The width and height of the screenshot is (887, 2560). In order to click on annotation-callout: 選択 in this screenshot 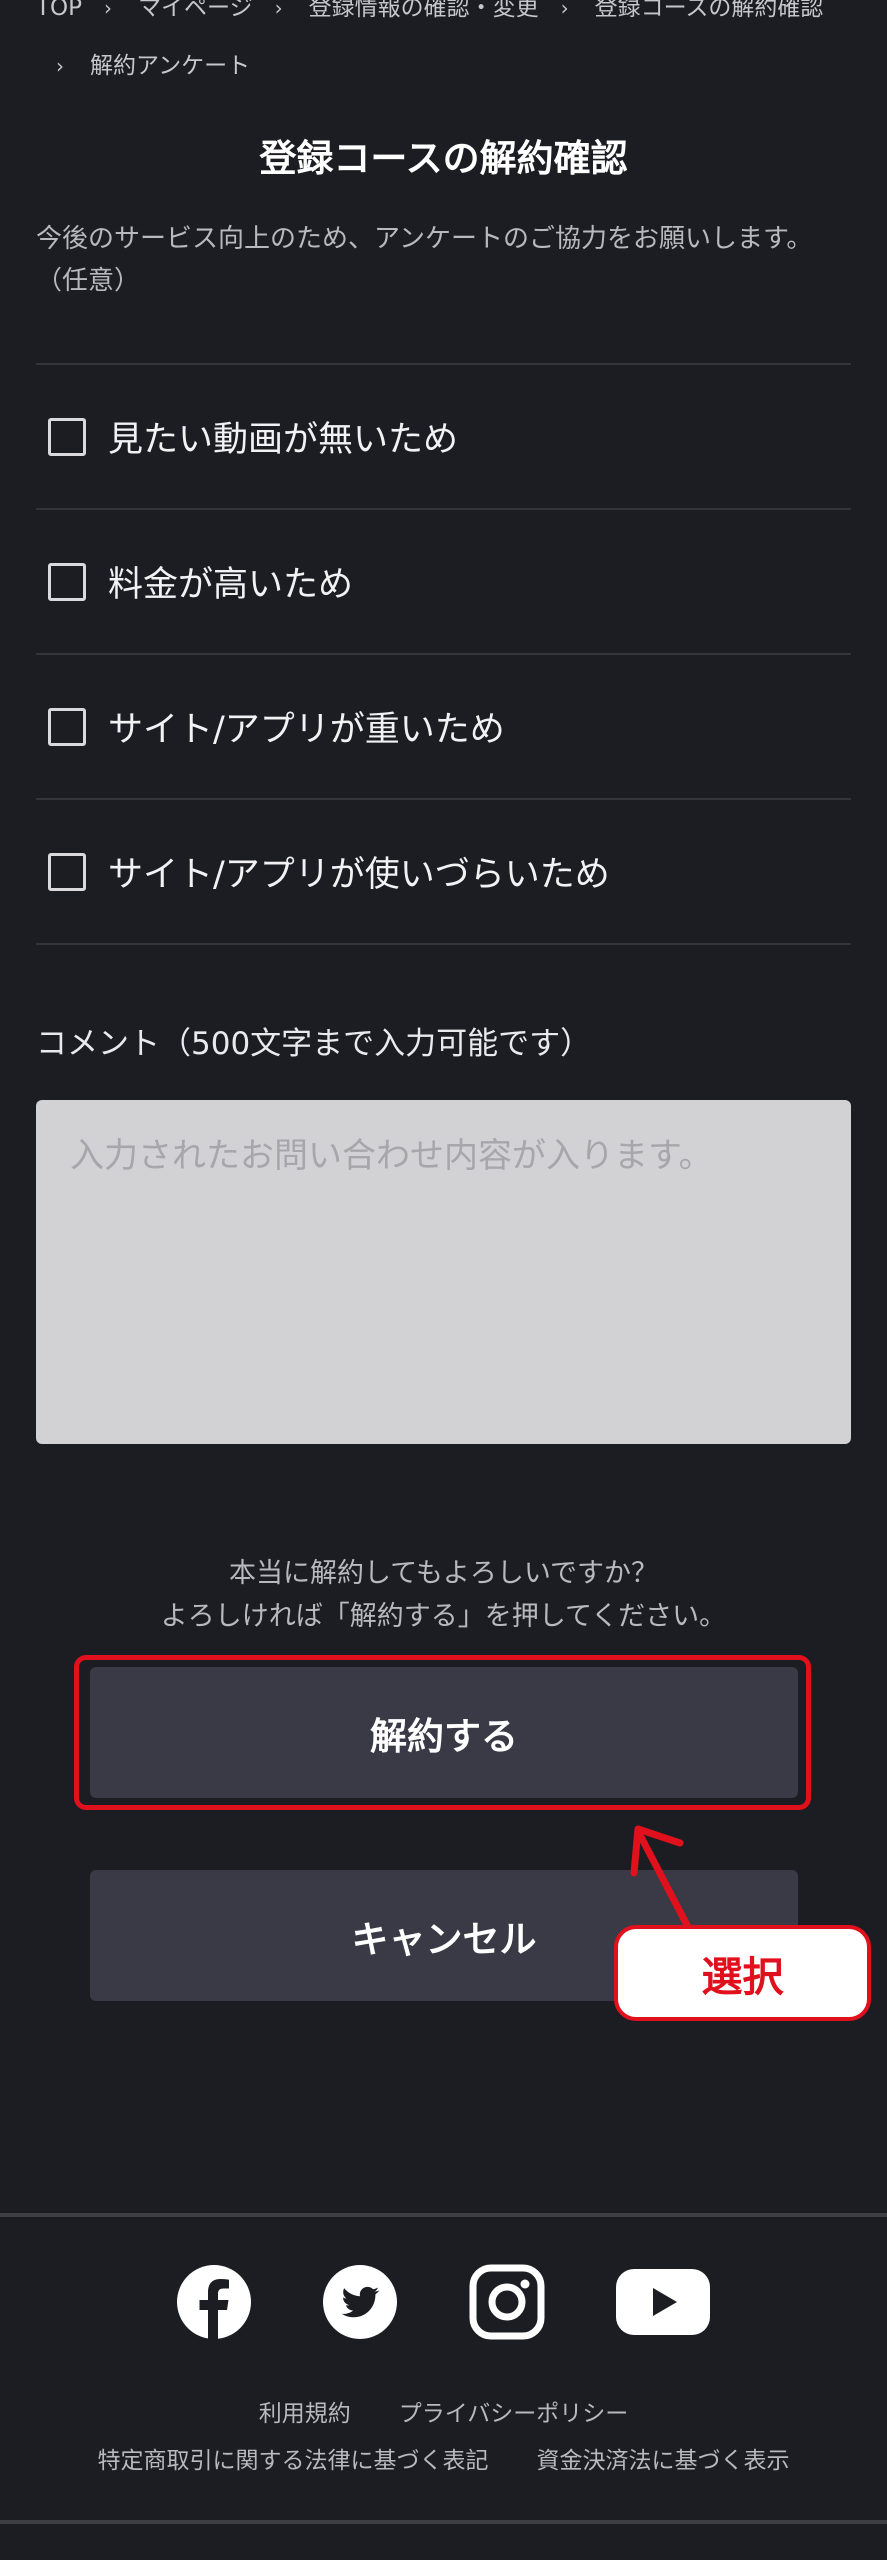, I will do `click(742, 1973)`.